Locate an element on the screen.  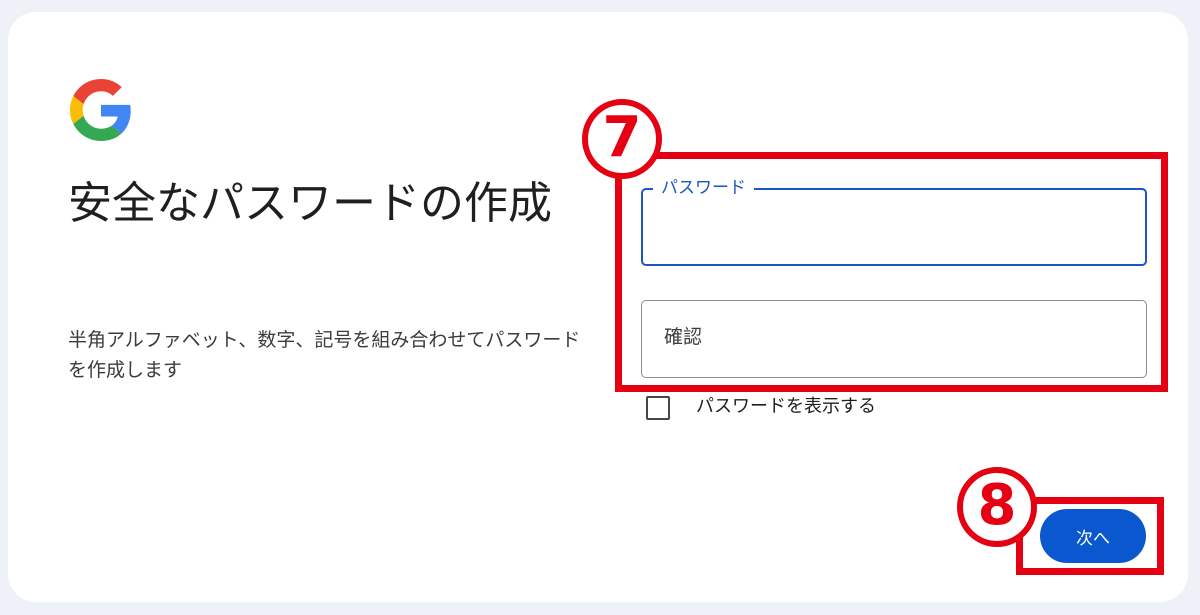
next-button: 次へ is located at coordinates (1093, 536).